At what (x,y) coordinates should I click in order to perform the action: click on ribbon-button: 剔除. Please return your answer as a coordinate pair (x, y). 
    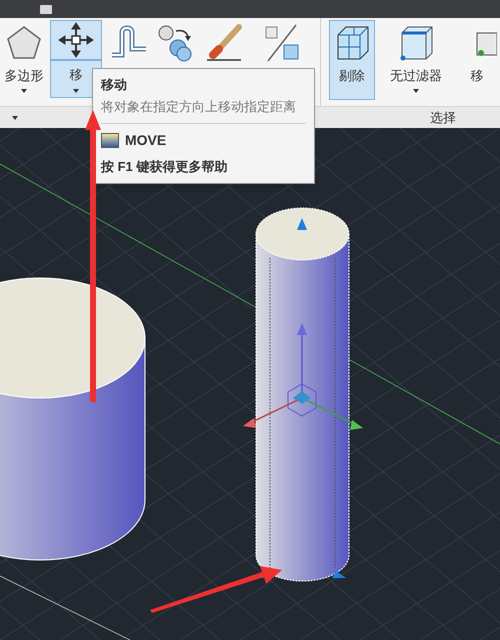
    Looking at the image, I should click on (352, 60).